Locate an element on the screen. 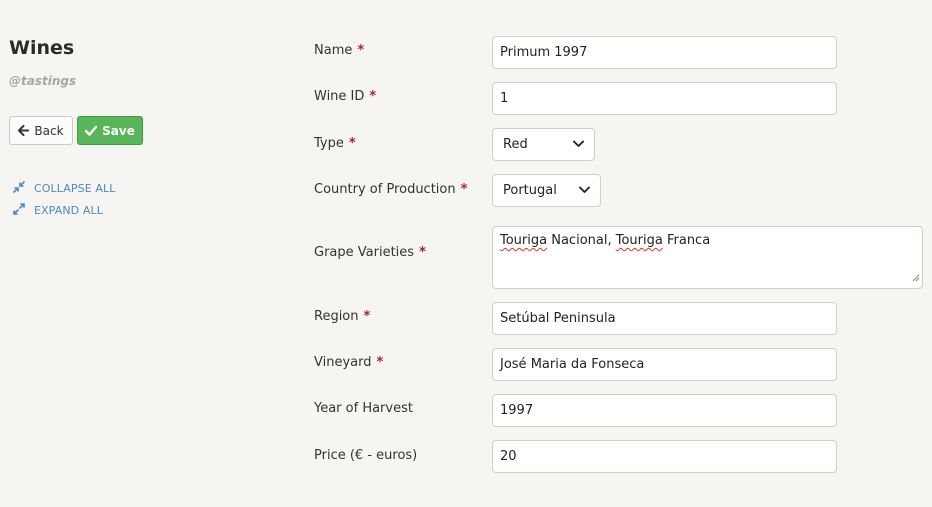 This screenshot has width=932, height=507. type-select: Red is located at coordinates (543, 144).